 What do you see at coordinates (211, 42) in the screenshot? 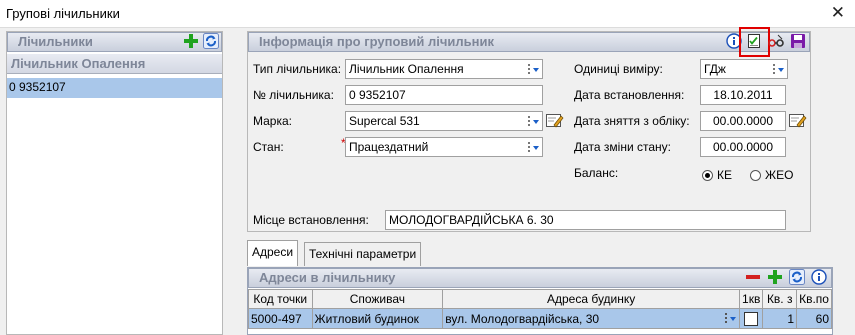
I see `refresh-icon` at bounding box center [211, 42].